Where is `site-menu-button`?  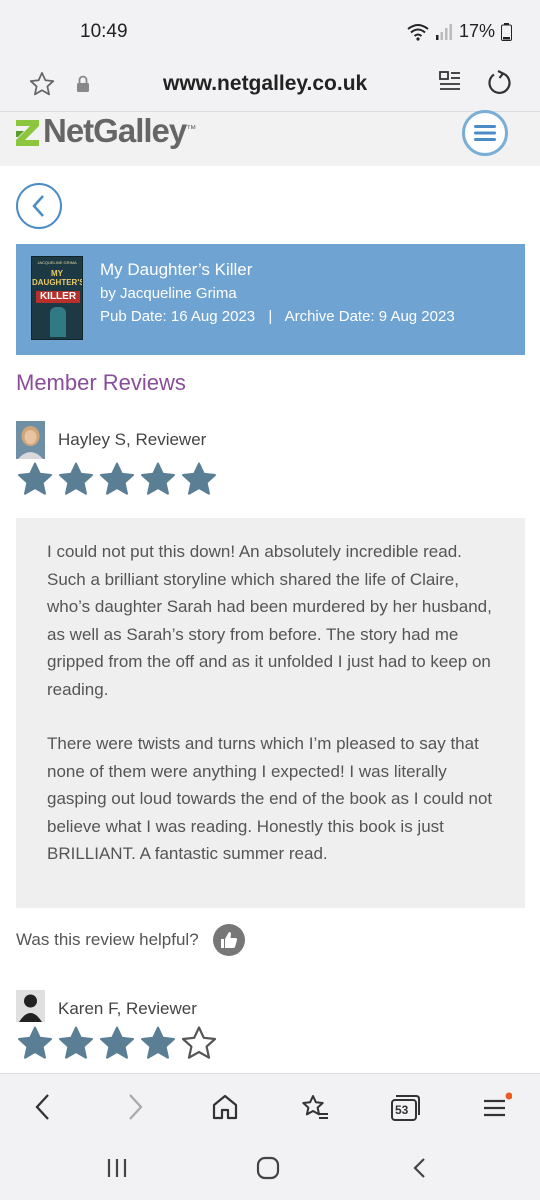
site-menu-button is located at coordinates (485, 133).